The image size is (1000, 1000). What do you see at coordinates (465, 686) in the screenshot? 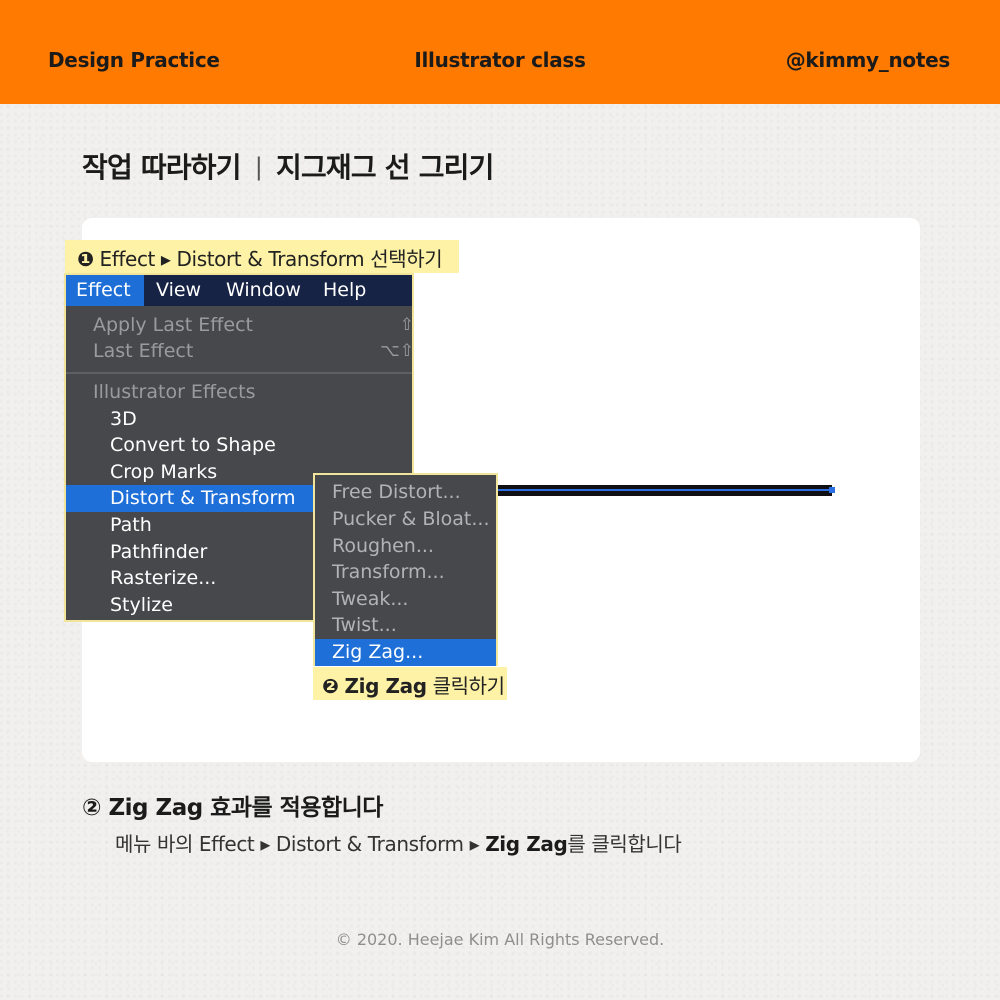
I see `callout-2-text: 클릭하기` at bounding box center [465, 686].